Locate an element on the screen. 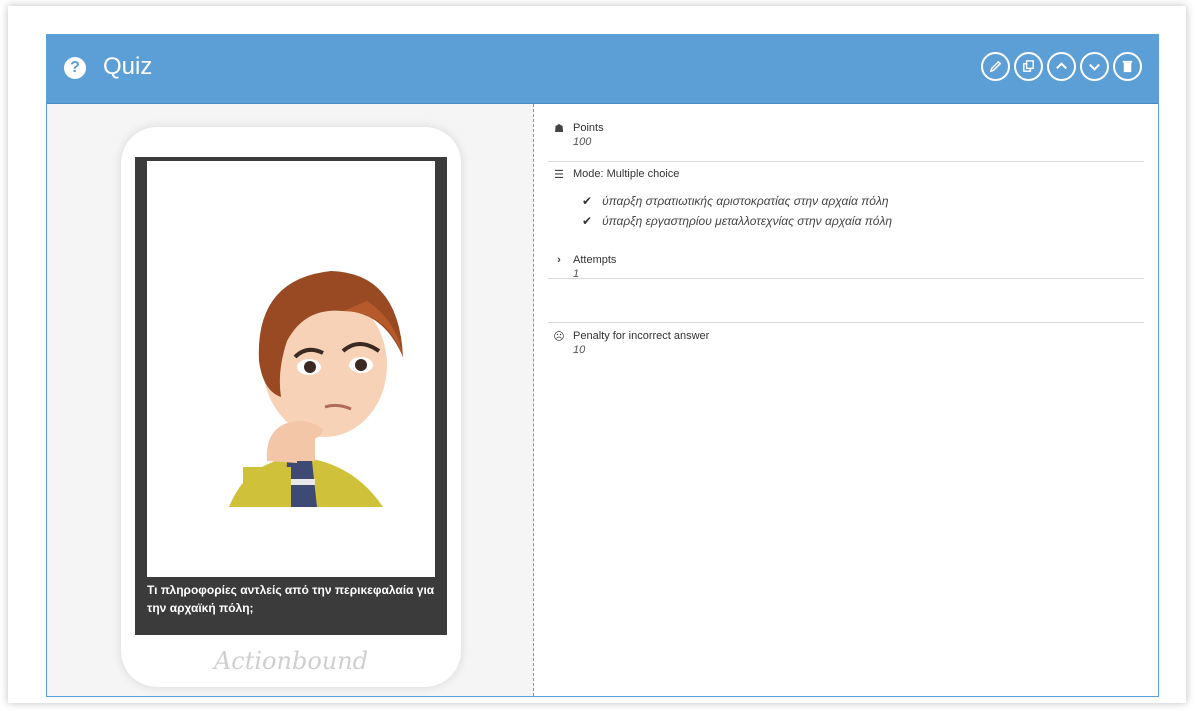  card-header: ? Quiz is located at coordinates (602, 69).